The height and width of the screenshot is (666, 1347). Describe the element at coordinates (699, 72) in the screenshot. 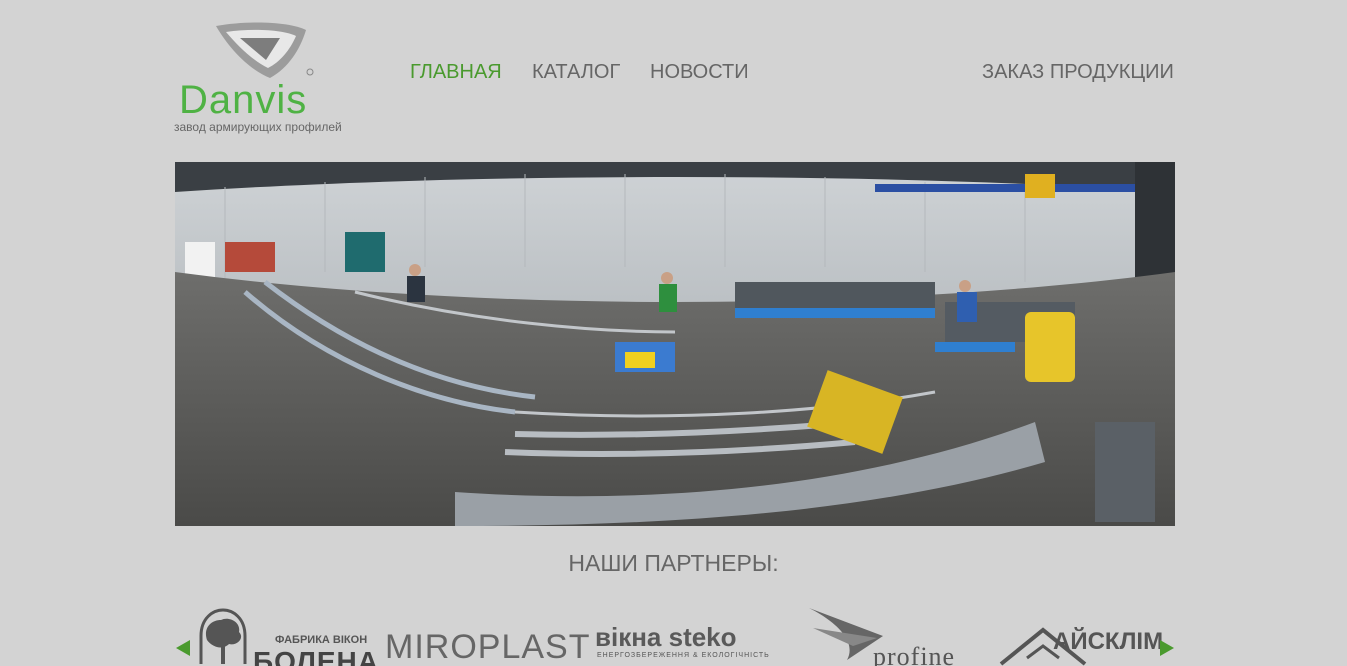

I see `nav-news: НОВОСТИ` at that location.